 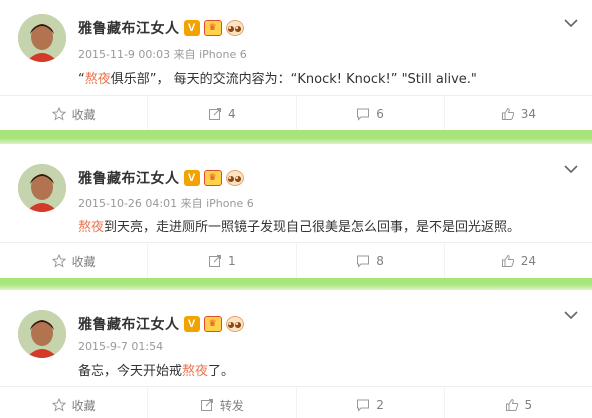 I want to click on repost-button: 4, so click(x=221, y=114).